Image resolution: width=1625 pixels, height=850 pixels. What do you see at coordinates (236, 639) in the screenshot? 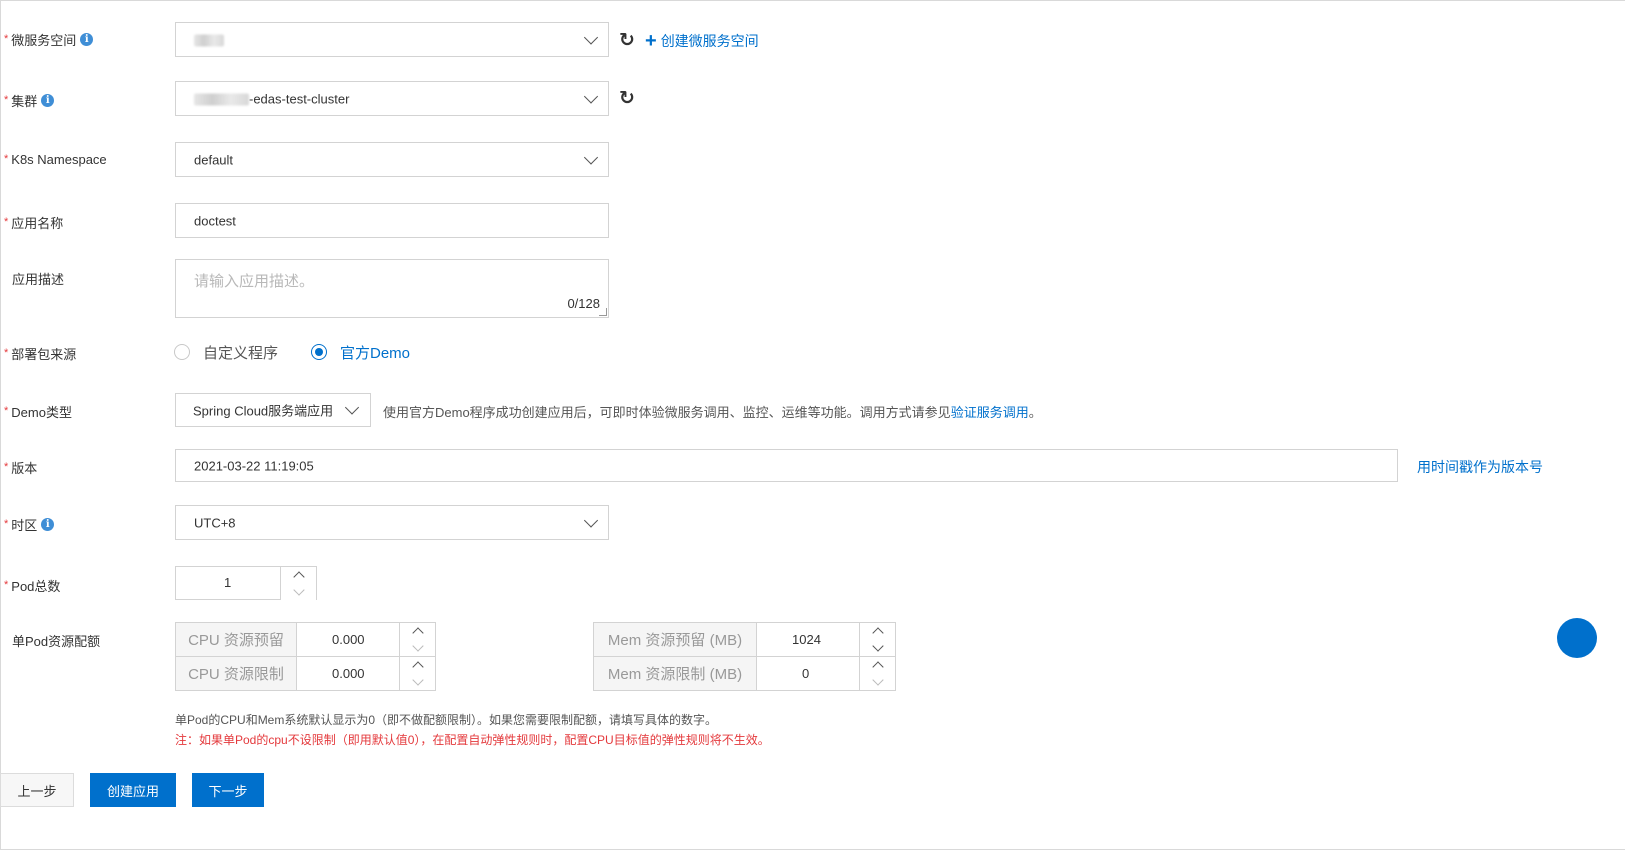
I see `cpu-reserve-label: CPU 资源预留` at bounding box center [236, 639].